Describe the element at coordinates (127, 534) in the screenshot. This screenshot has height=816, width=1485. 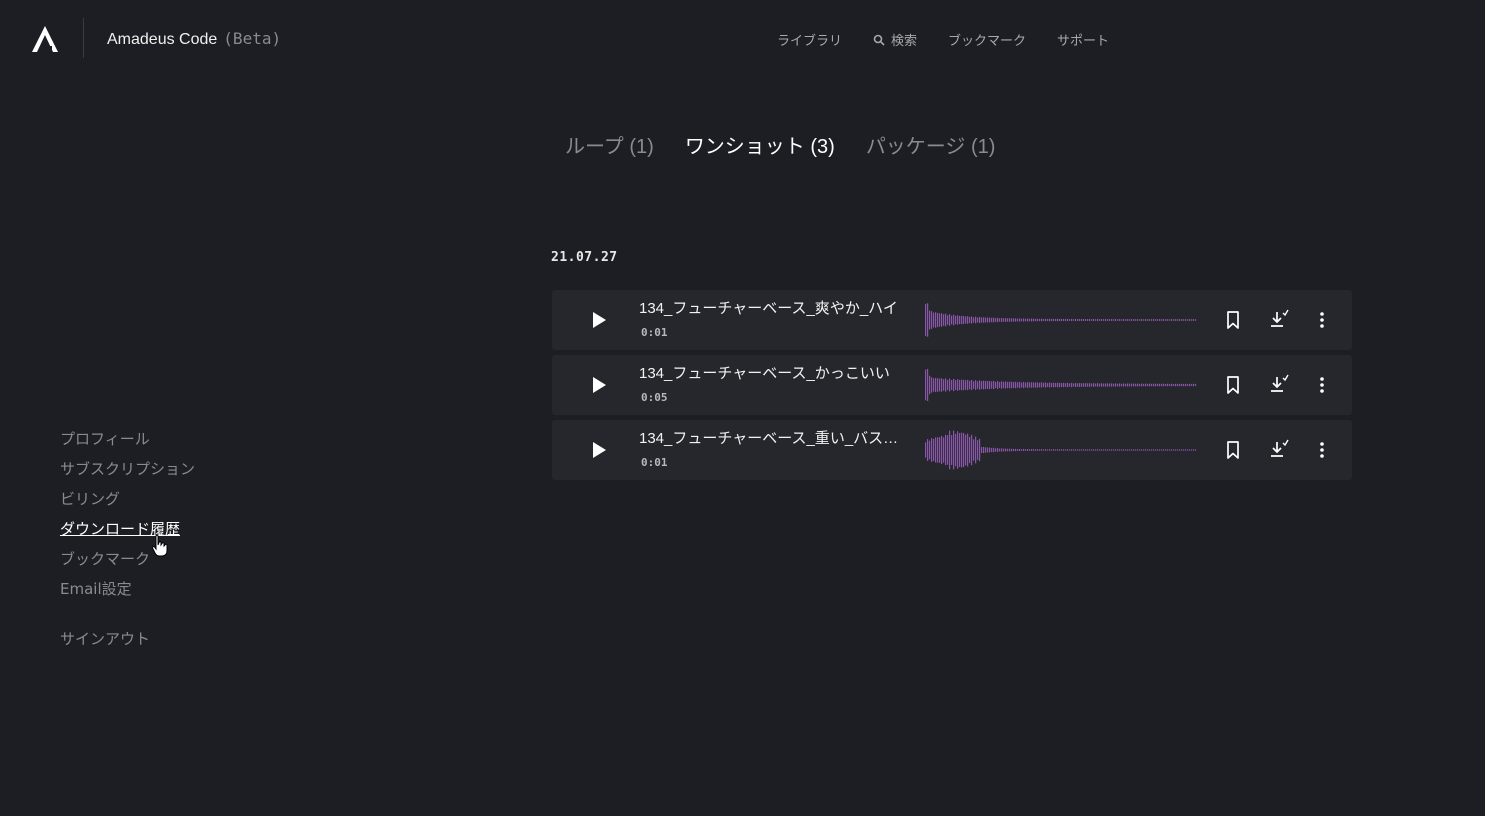
I see `sidebar-item-download-history: ダウンロード履歴` at that location.